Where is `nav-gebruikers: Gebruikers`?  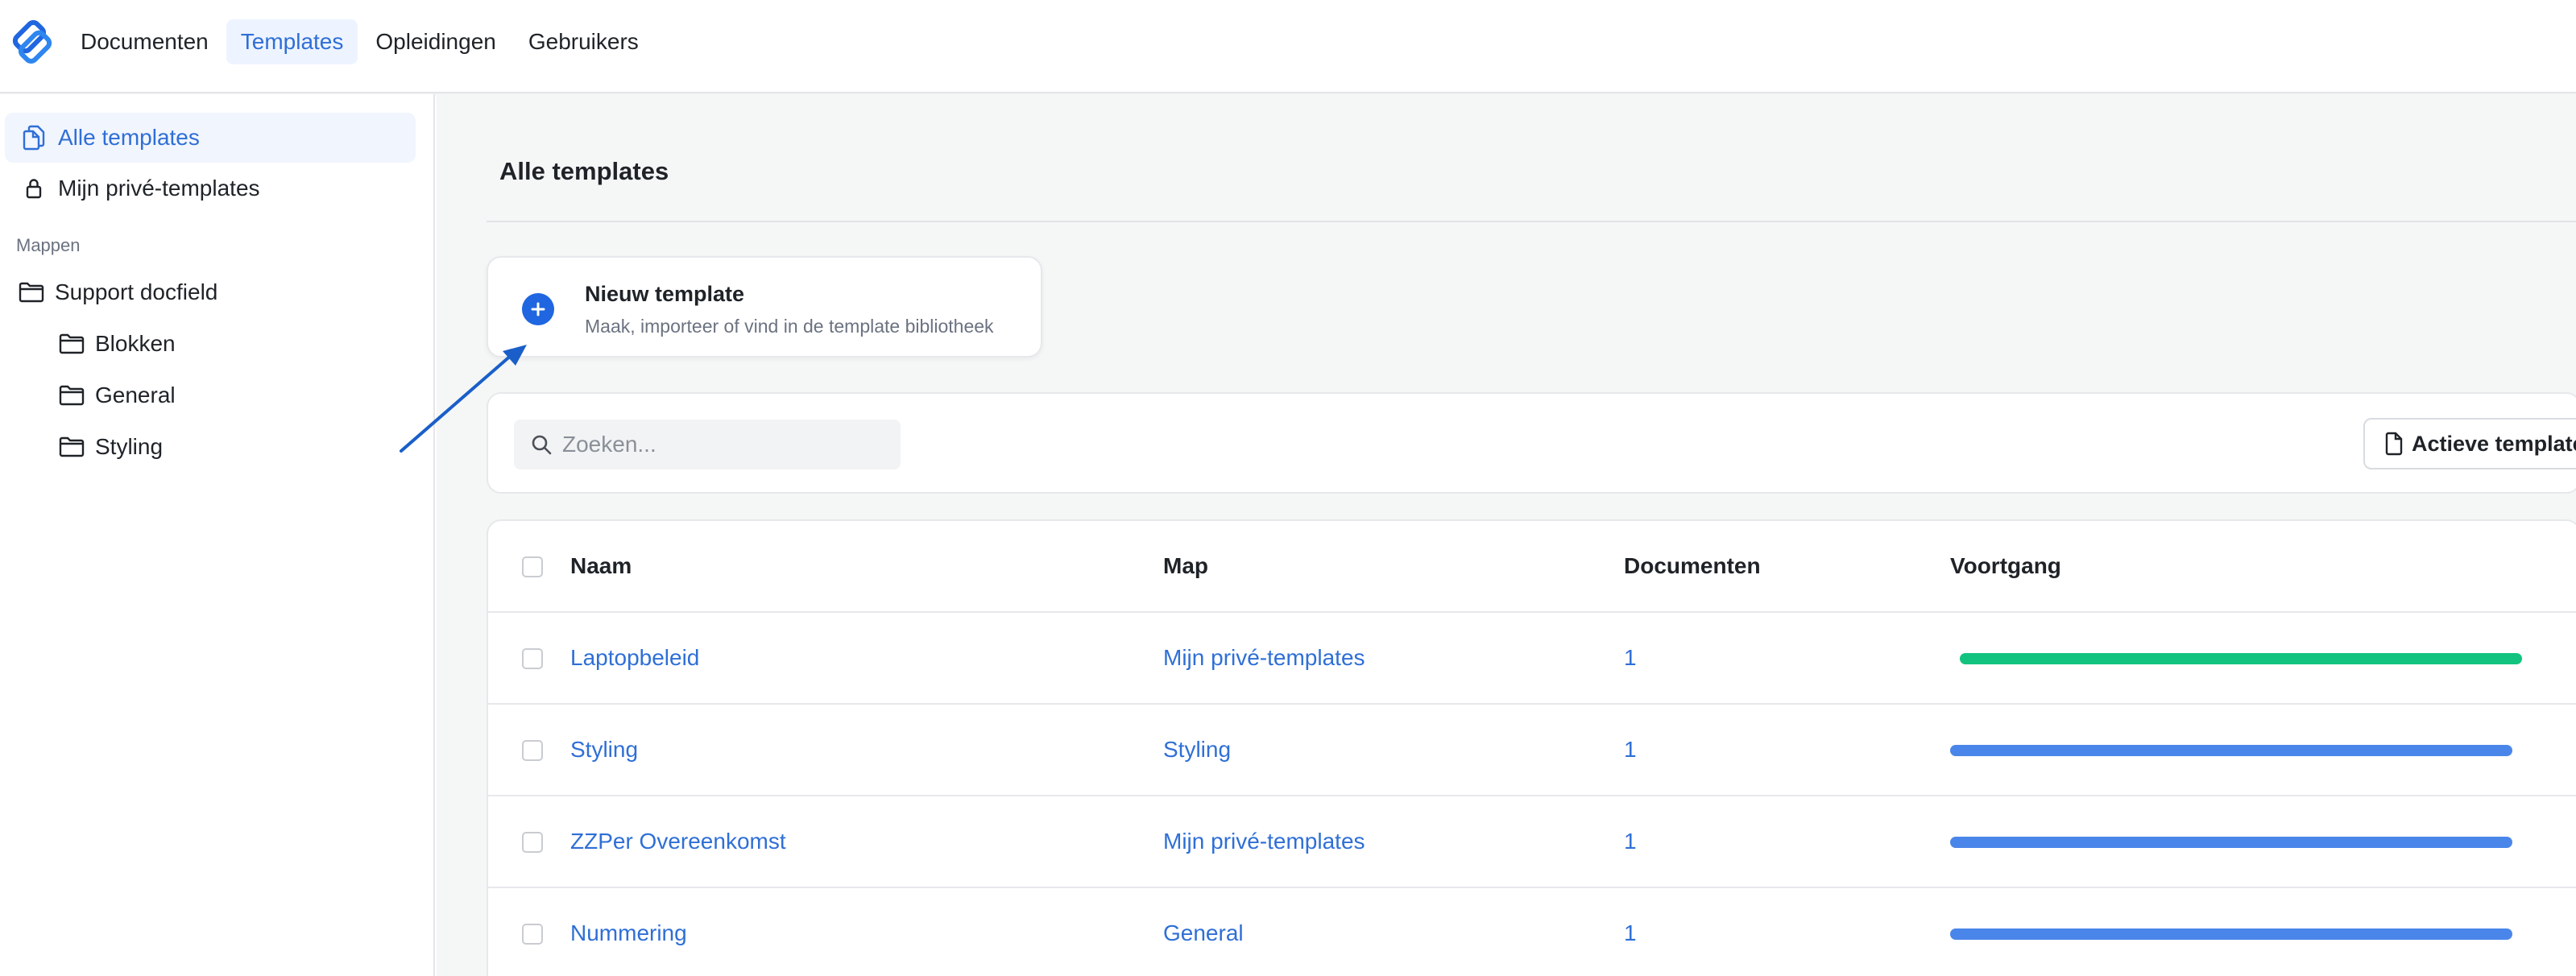 nav-gebruikers: Gebruikers is located at coordinates (583, 42).